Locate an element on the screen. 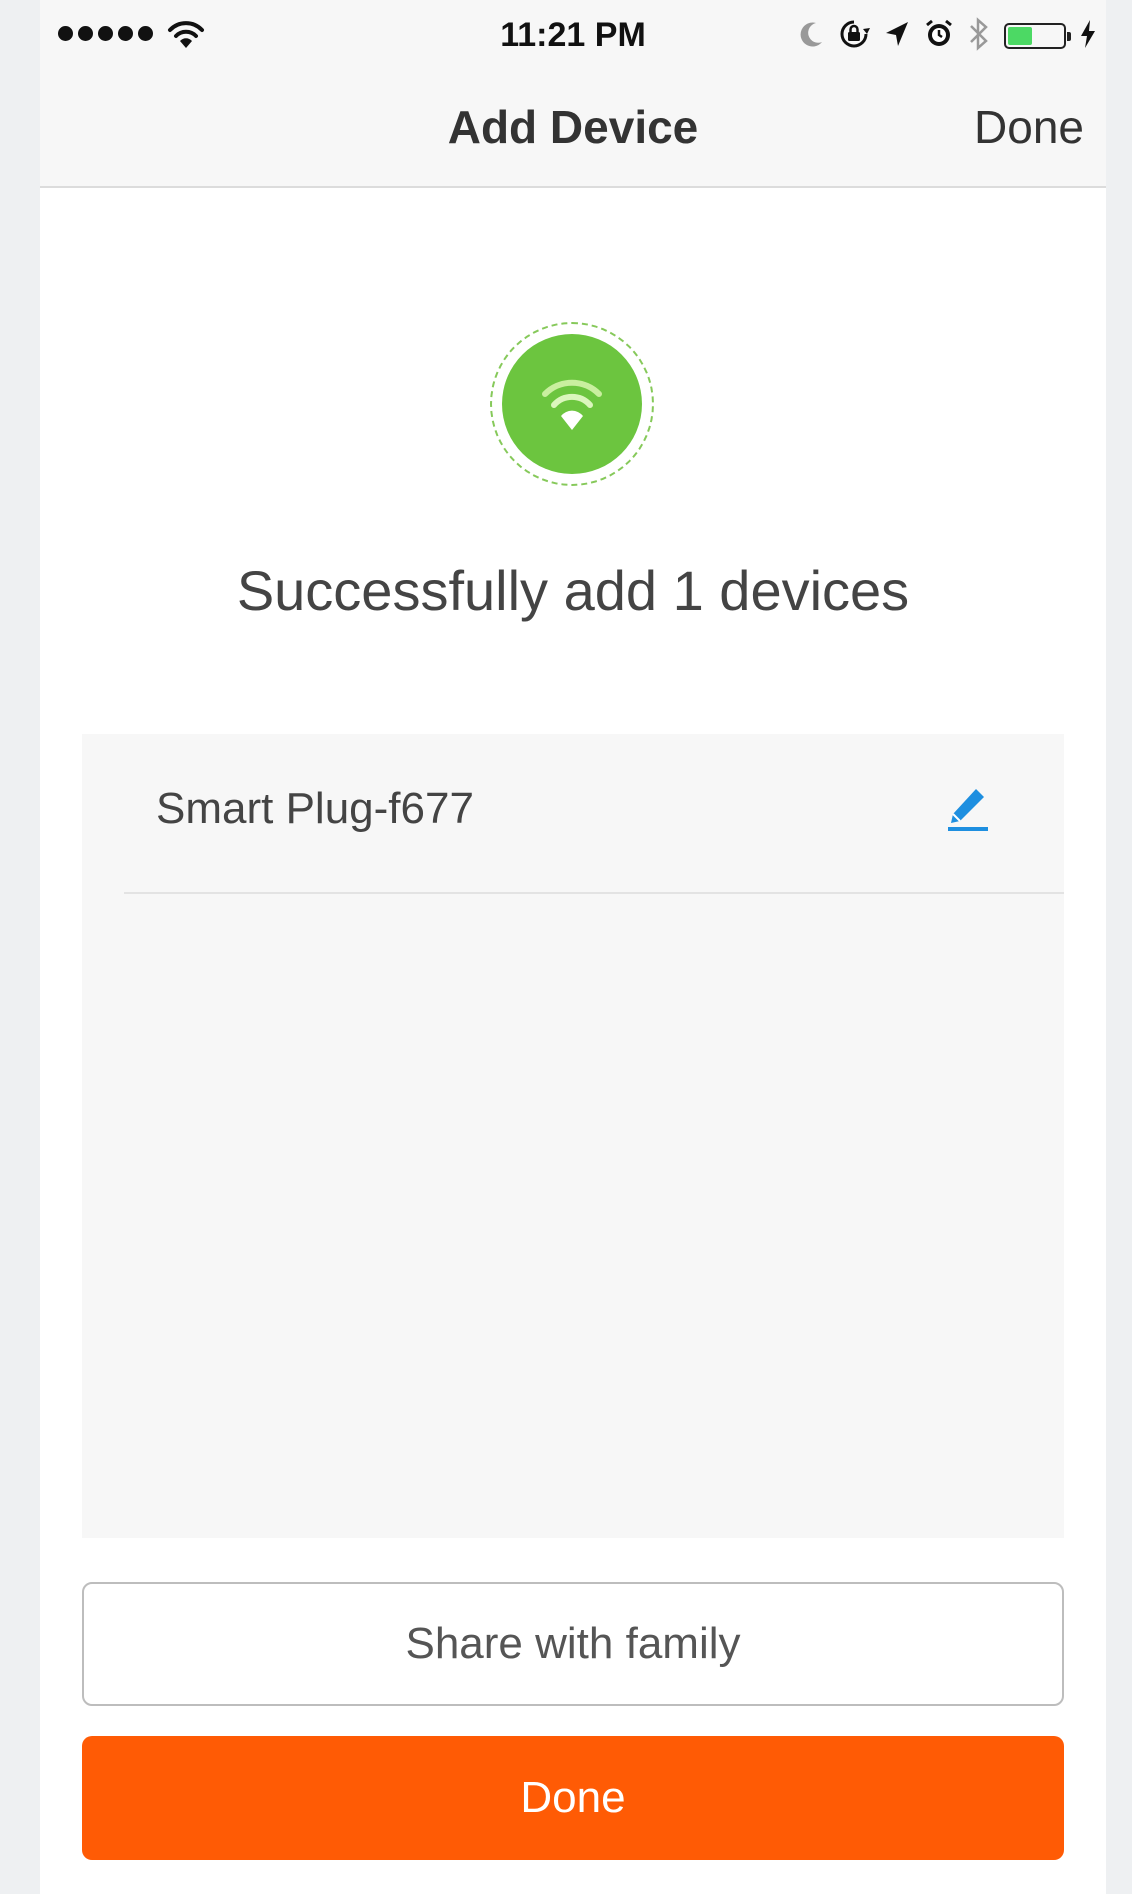 Image resolution: width=1132 pixels, height=1894 pixels. status-bar: 11:21 PM is located at coordinates (573, 35).